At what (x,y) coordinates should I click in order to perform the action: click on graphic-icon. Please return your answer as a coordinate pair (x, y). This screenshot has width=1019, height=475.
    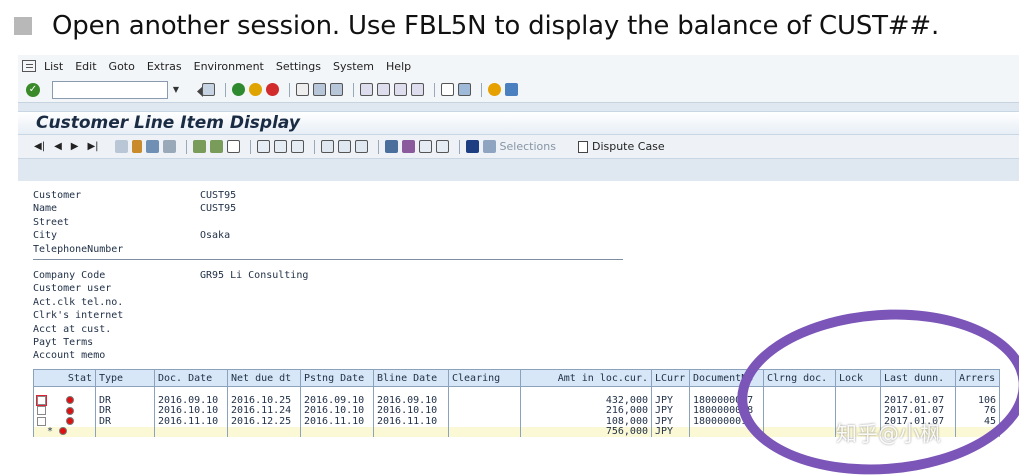
    Looking at the image, I should click on (442, 146).